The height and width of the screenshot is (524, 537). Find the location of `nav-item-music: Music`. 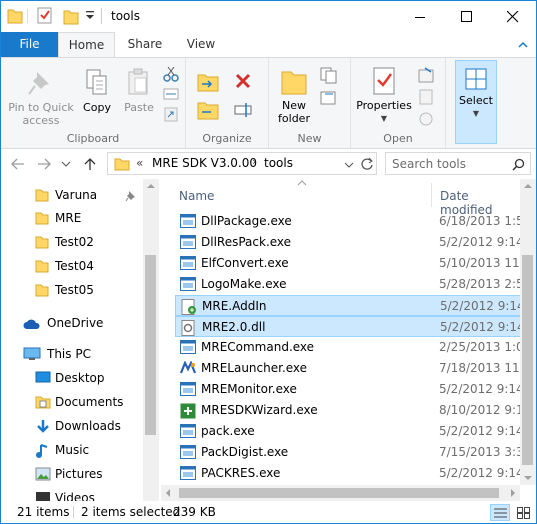

nav-item-music: Music is located at coordinates (72, 450).